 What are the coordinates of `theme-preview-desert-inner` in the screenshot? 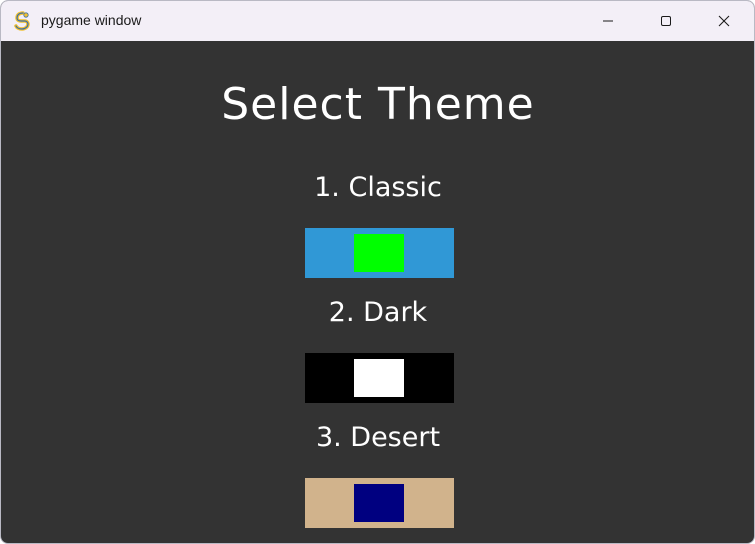 It's located at (379, 503).